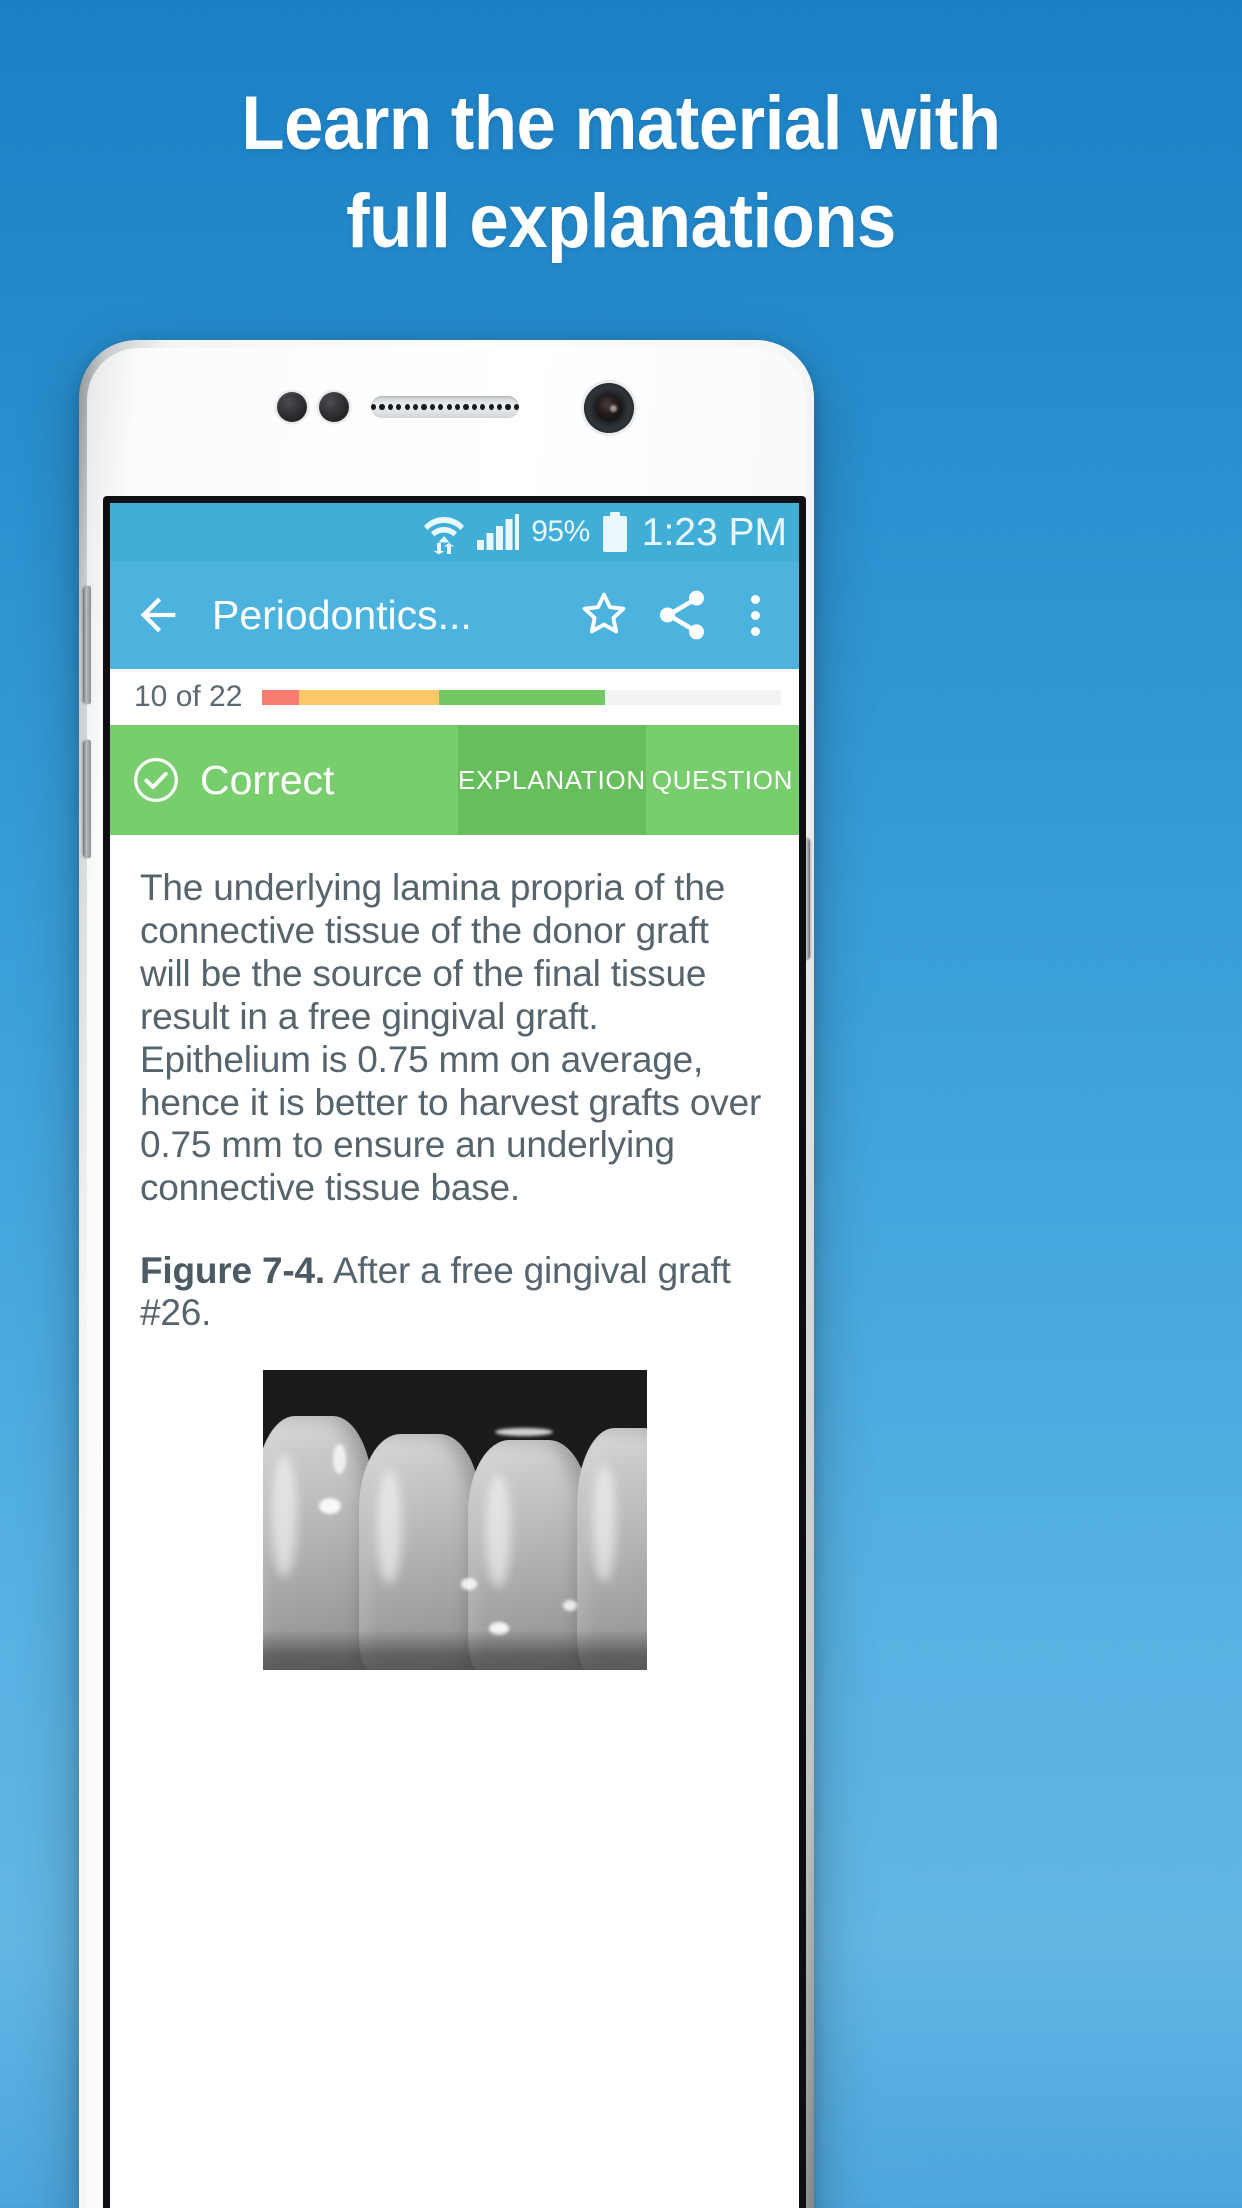 This screenshot has width=1242, height=2208. I want to click on quiz-progress-row: 10 of 22, so click(454, 697).